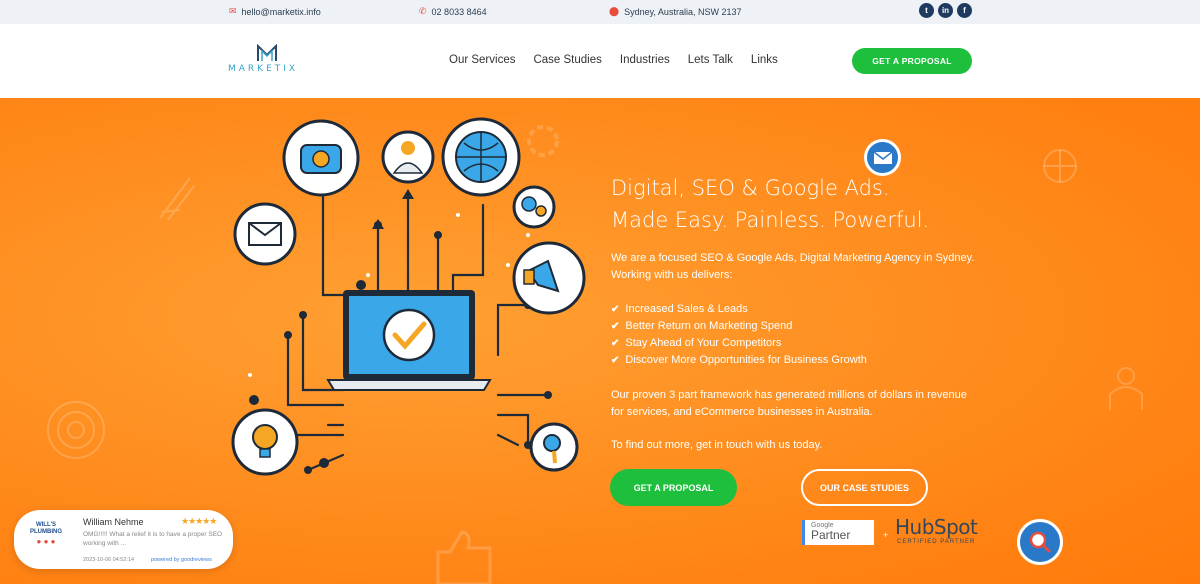 The width and height of the screenshot is (1200, 584). Describe the element at coordinates (76, 430) in the screenshot. I see `target-icon` at that location.